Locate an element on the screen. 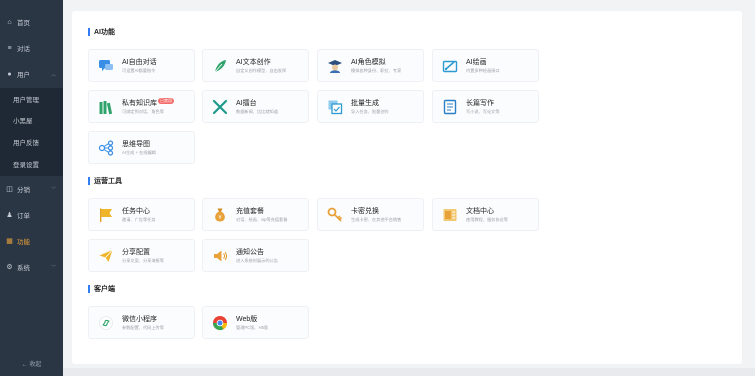 The image size is (755, 376). share-icon: ◫ is located at coordinates (9, 189).